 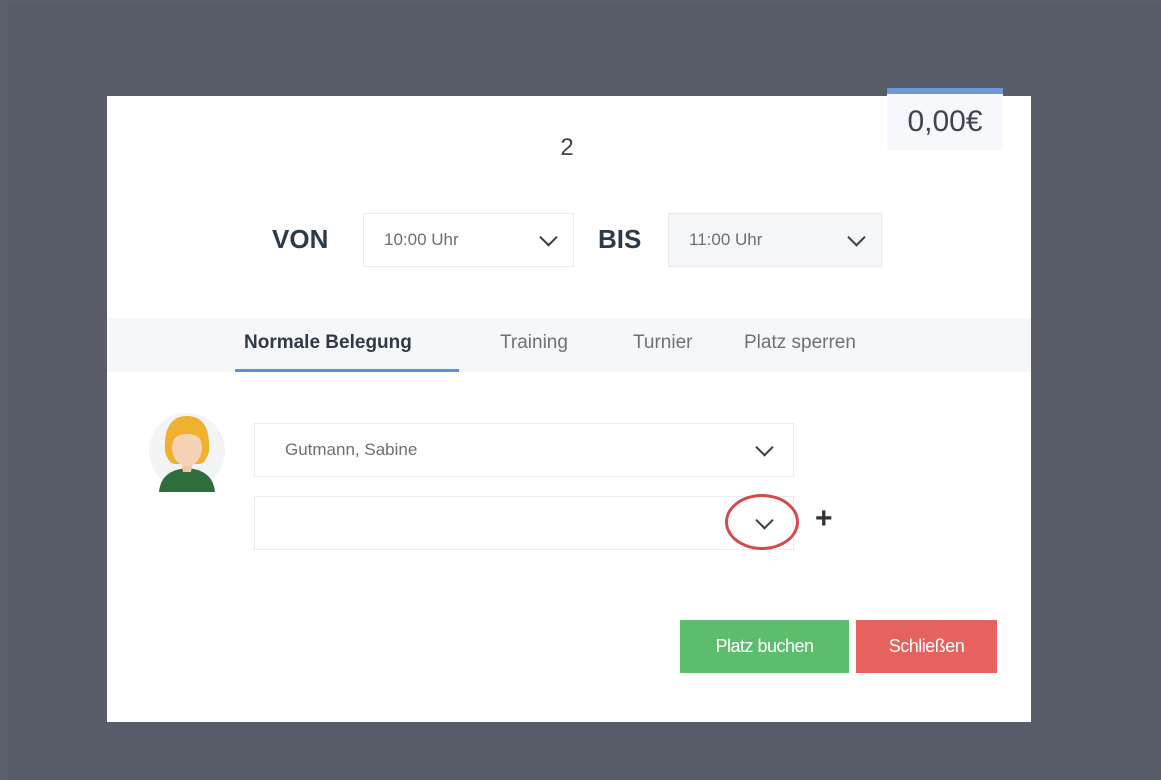 I want to click on book-court-button: Platz buchen, so click(x=764, y=646).